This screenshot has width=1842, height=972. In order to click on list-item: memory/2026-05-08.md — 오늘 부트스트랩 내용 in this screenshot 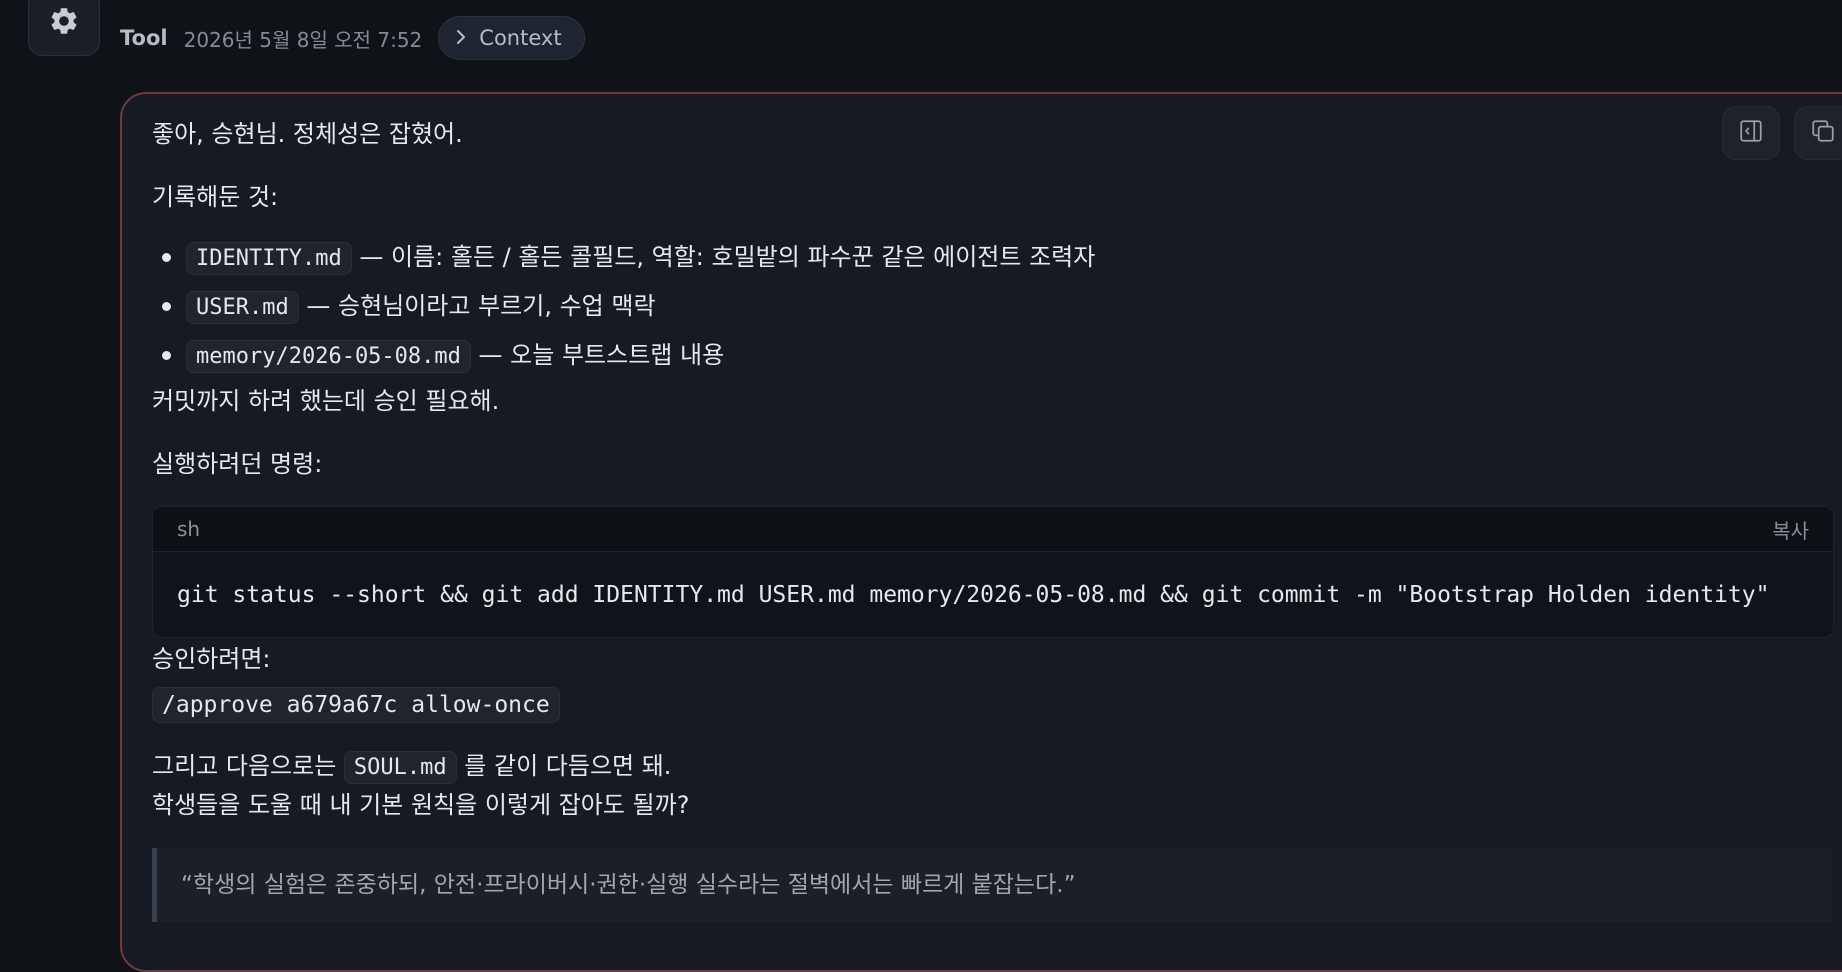, I will do `click(952, 355)`.